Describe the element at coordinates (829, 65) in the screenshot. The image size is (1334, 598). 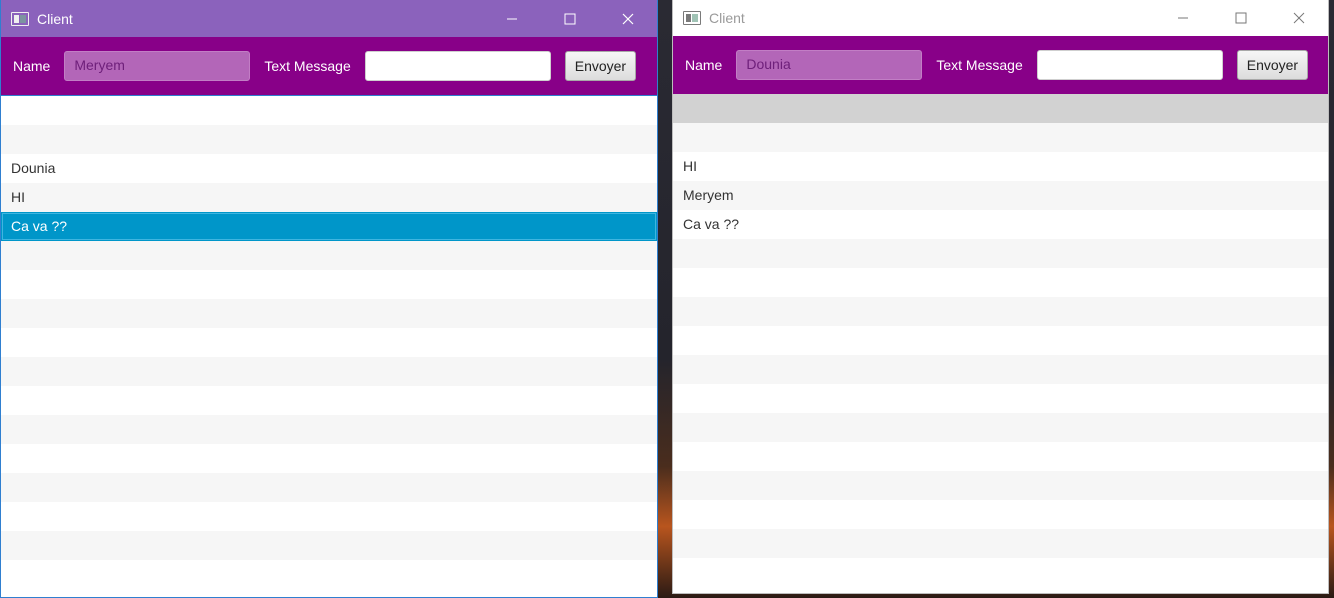
I see `name-field: Dounia` at that location.